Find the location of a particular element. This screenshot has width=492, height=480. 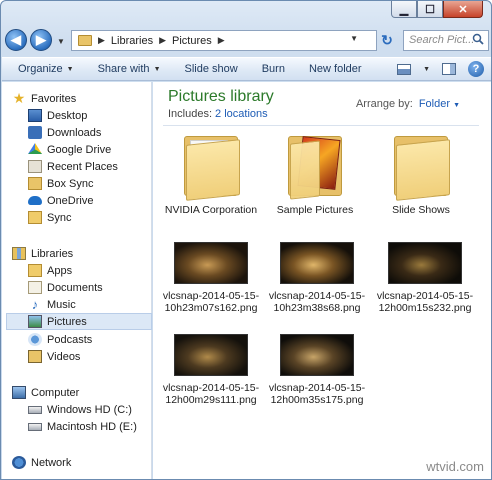

folder-nvidia: NVIDIA Corporation is located at coordinates (211, 174).